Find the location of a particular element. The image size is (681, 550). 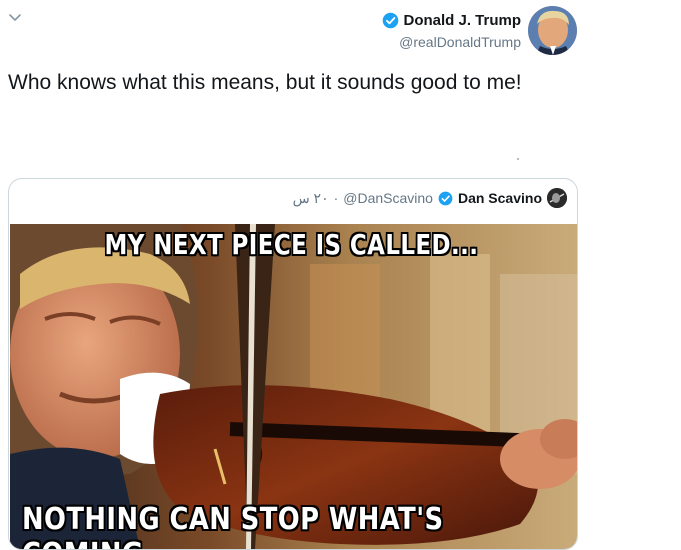

quoted-author-avatar is located at coordinates (557, 198).